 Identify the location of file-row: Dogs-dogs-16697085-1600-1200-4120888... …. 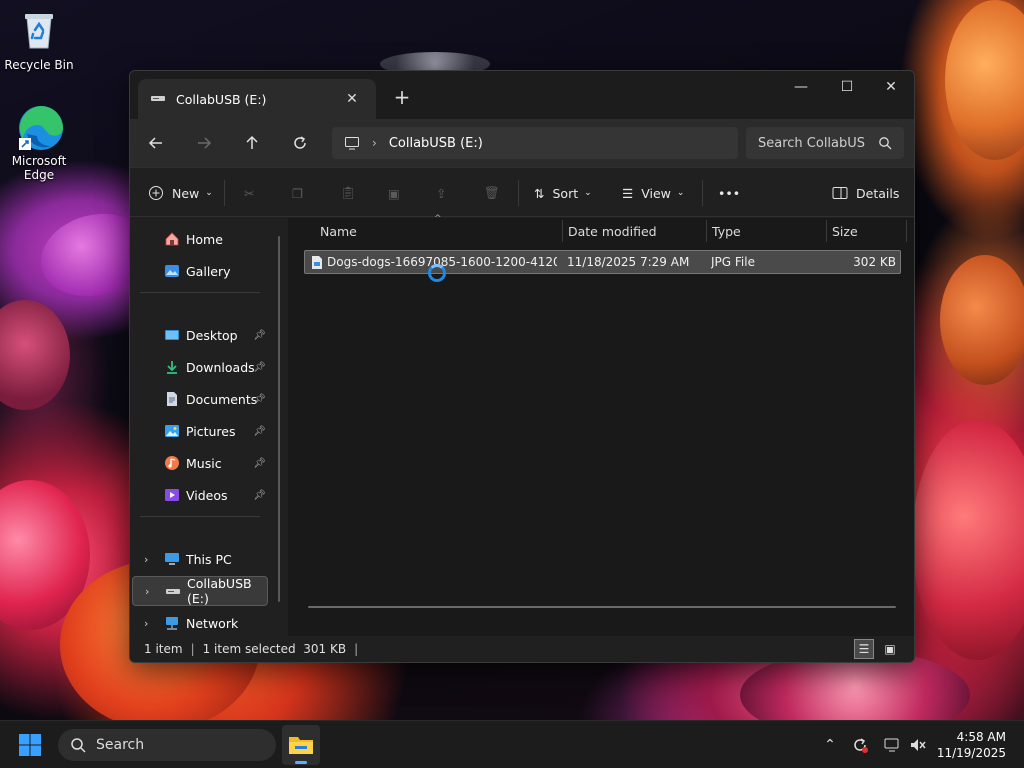
(602, 262).